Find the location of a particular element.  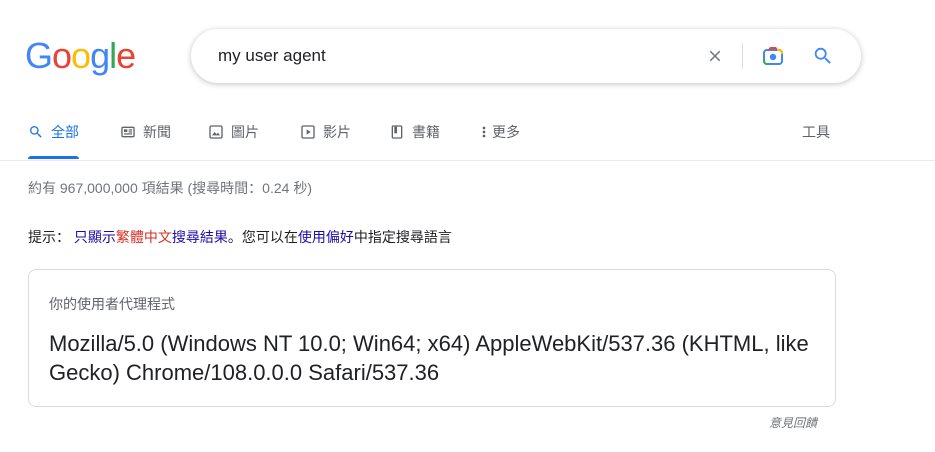

image-icon is located at coordinates (216, 132).